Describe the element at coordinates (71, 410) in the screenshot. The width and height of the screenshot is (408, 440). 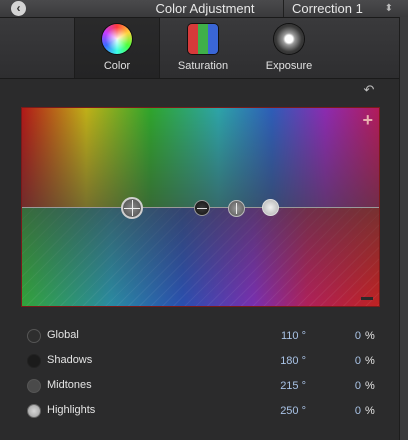
I see `row-name: Highlights` at that location.